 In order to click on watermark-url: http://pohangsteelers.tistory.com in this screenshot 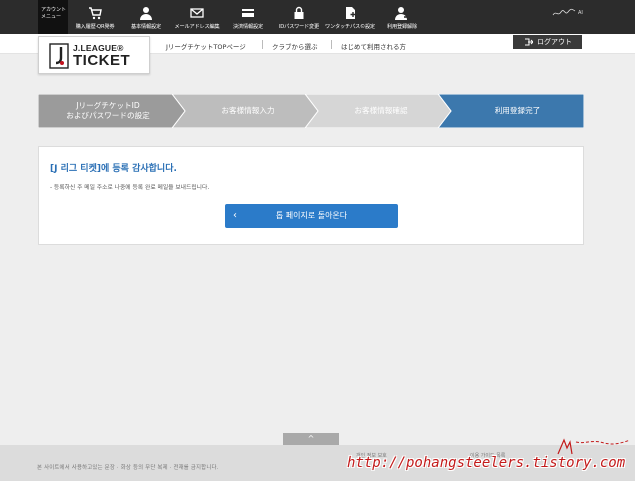, I will do `click(486, 463)`.